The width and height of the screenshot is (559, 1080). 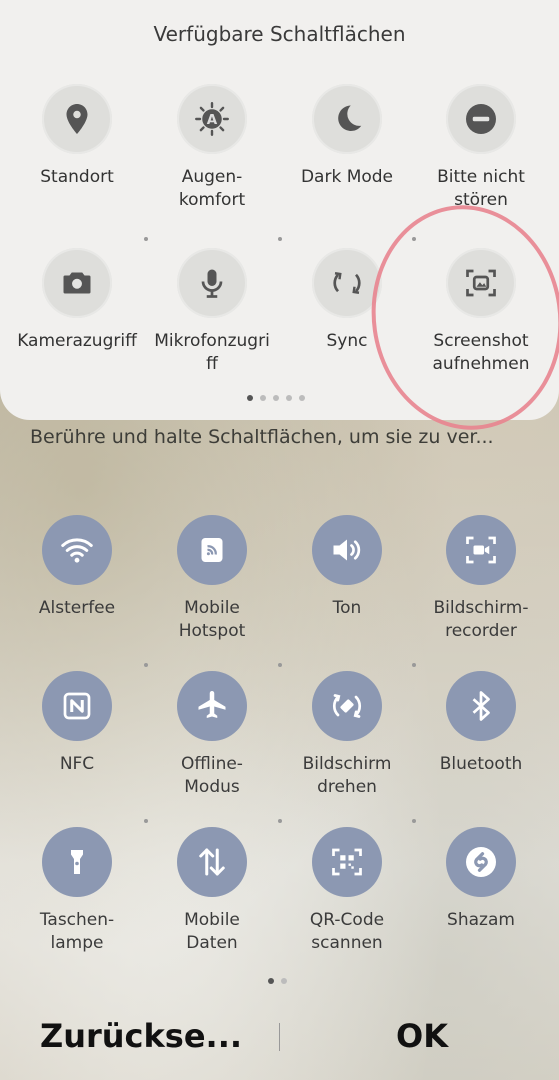 What do you see at coordinates (77, 283) in the screenshot?
I see `camera-icon` at bounding box center [77, 283].